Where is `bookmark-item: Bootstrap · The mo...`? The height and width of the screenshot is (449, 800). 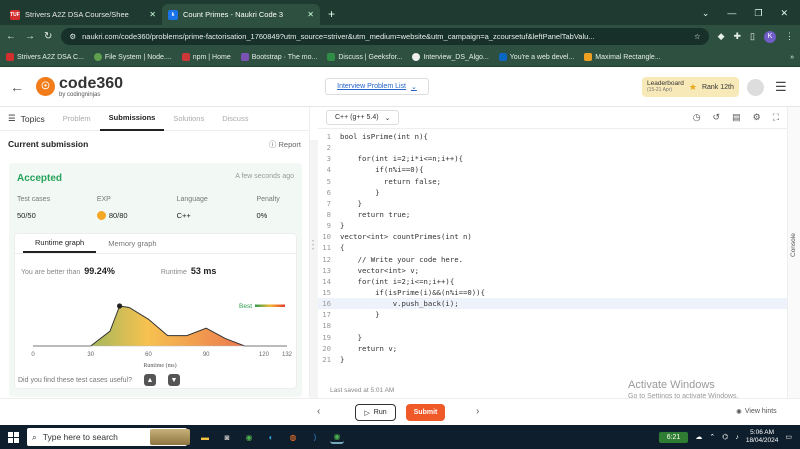
bookmark-item: Bootstrap · The mo... is located at coordinates (278, 57).